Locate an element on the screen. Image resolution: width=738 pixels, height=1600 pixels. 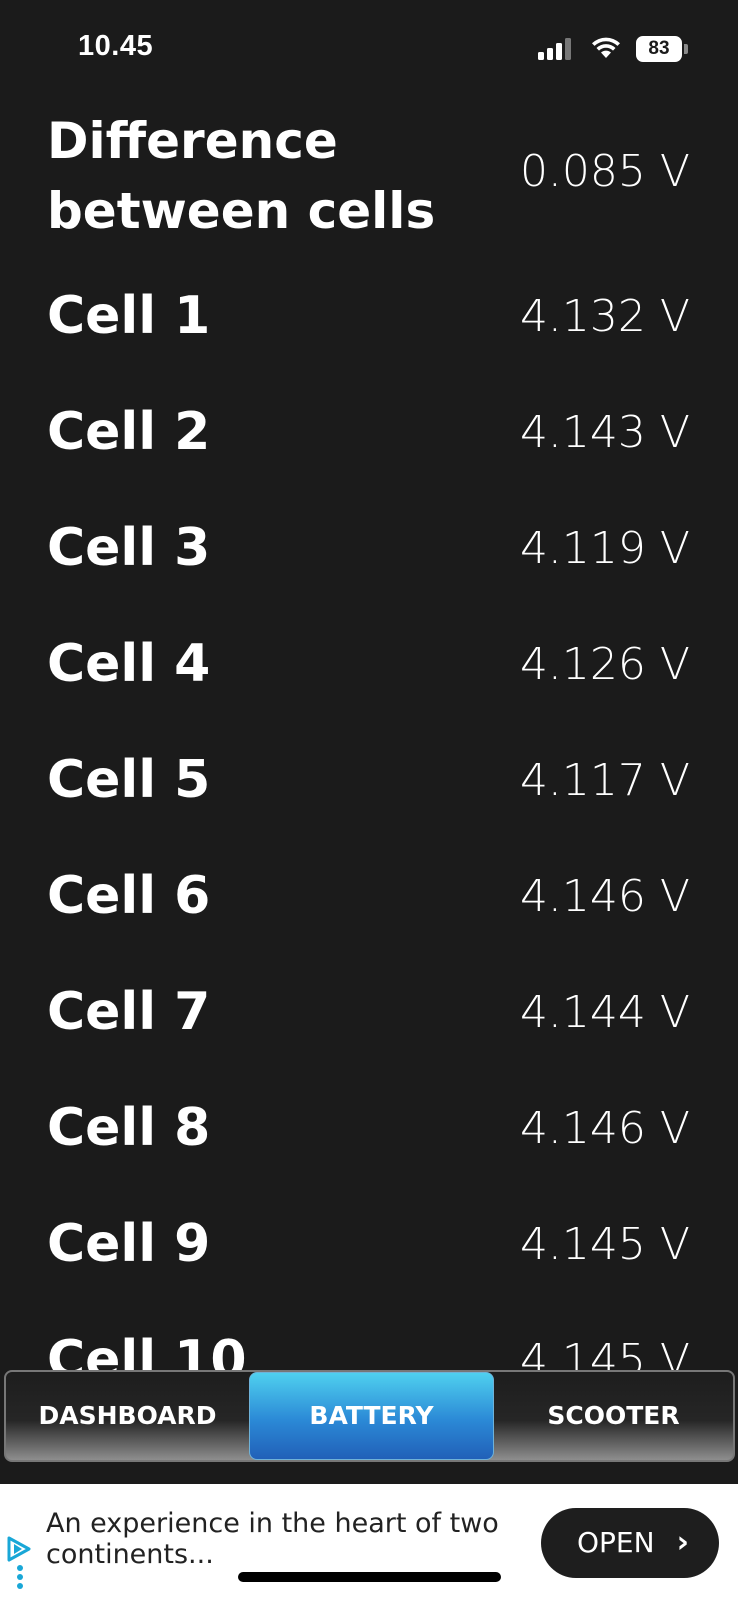
ad-choices-icon is located at coordinates (20, 1562).